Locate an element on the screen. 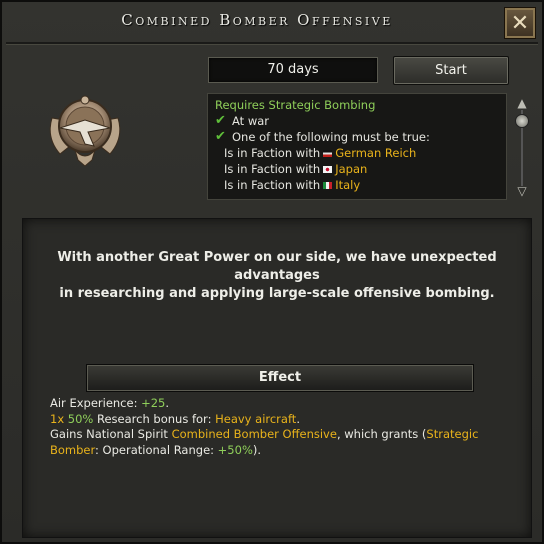 The width and height of the screenshot is (544, 544). effect-header: Effect is located at coordinates (280, 378).